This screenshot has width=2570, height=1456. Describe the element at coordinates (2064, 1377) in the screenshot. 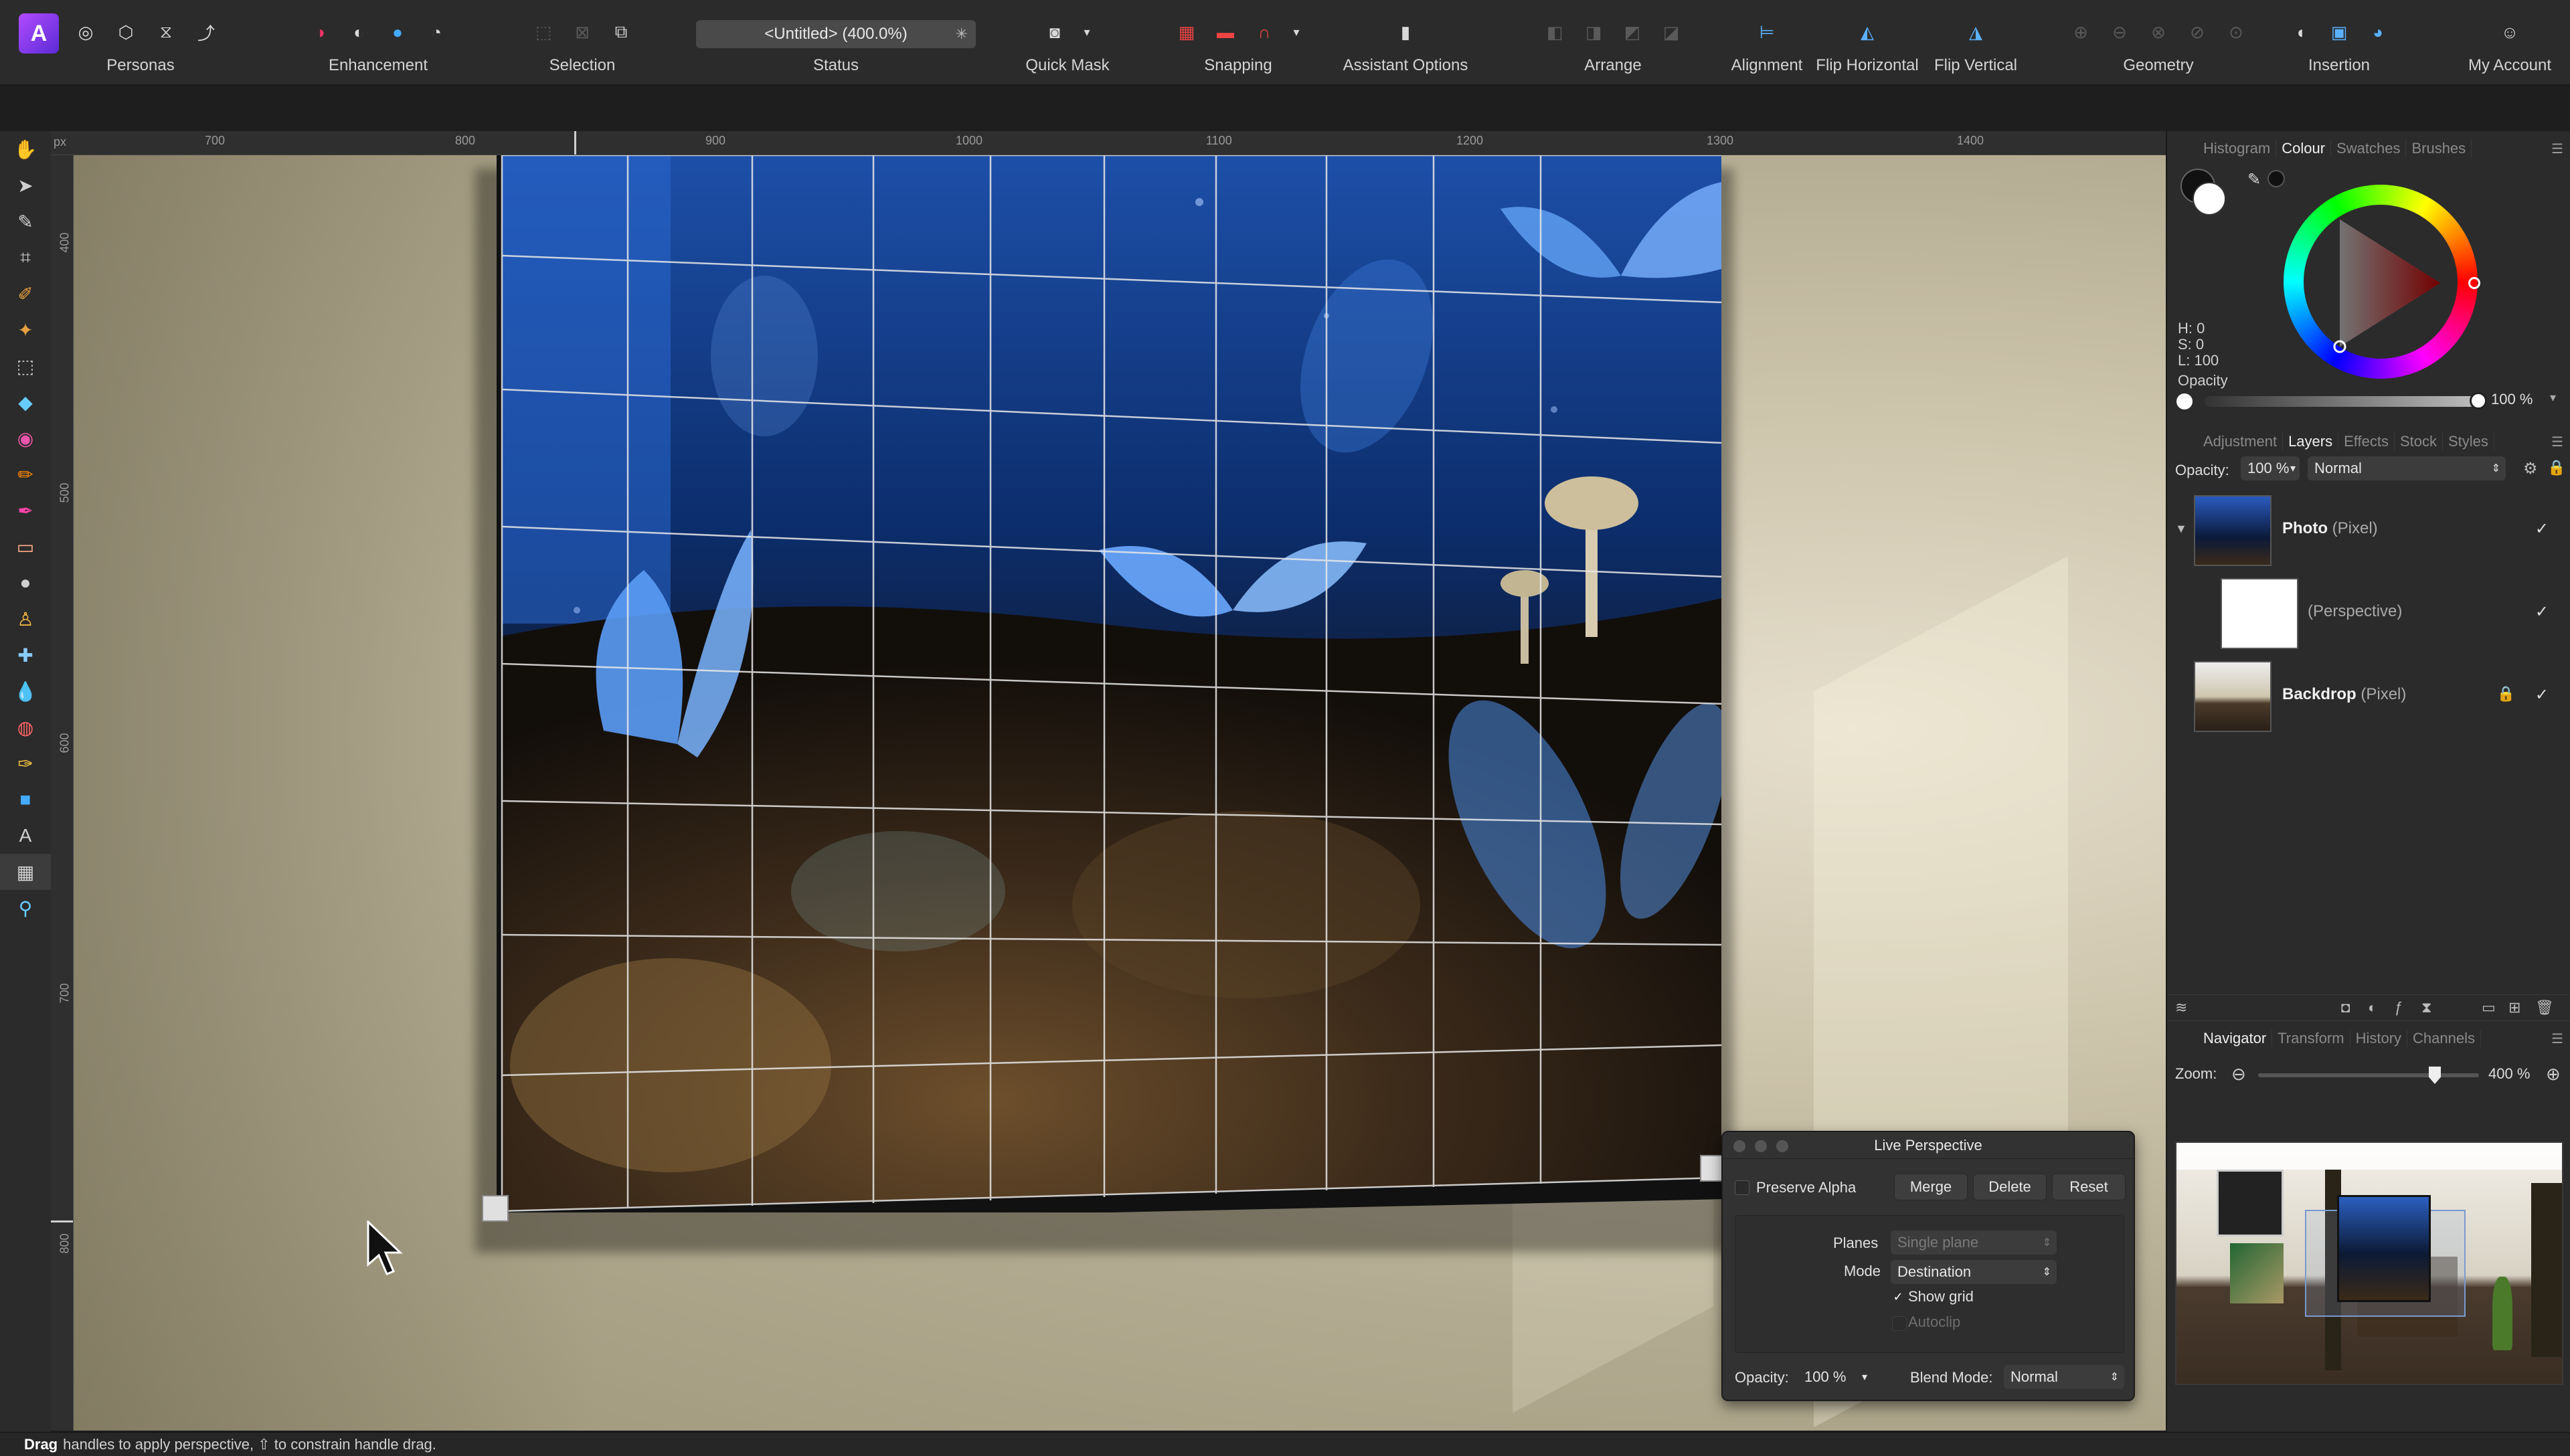

I see `dialog-blend-mode-select: Normal ⇕` at that location.